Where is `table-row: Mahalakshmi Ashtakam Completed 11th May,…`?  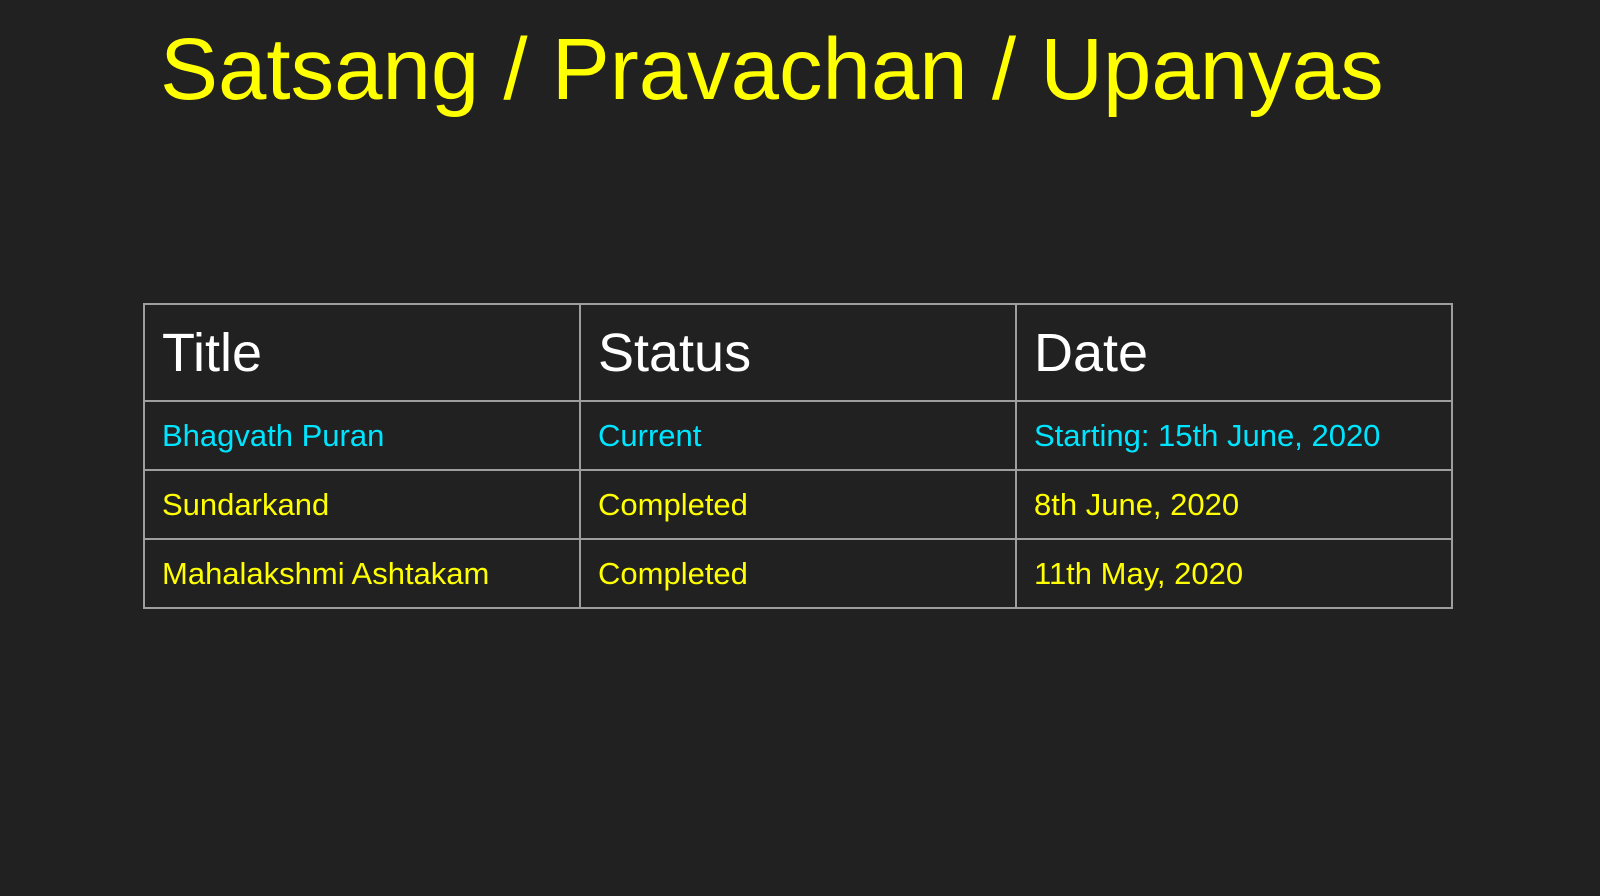
table-row: Mahalakshmi Ashtakam Completed 11th May,… is located at coordinates (798, 573).